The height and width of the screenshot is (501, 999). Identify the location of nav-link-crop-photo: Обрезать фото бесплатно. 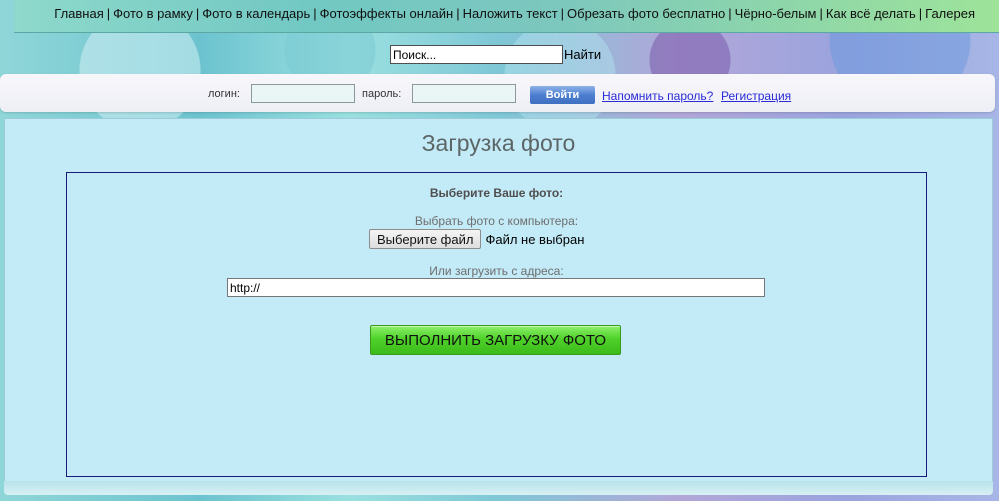
(646, 13).